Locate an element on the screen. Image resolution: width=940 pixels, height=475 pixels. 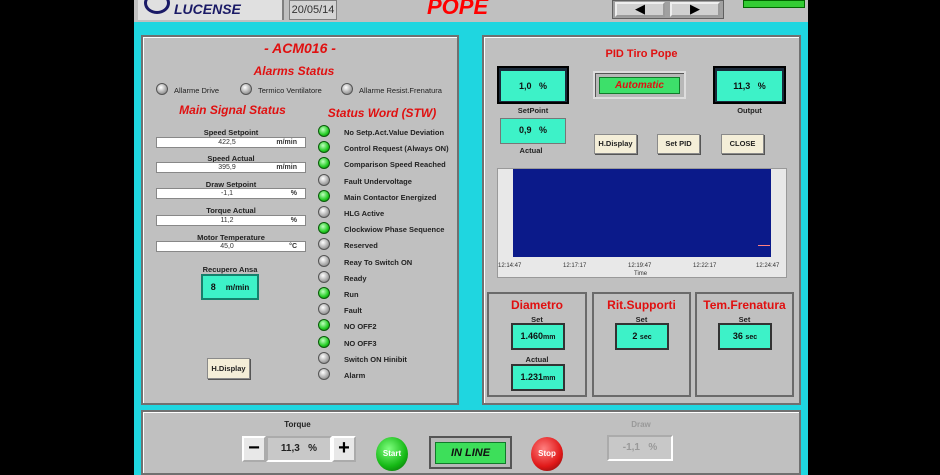
actual-label: Actual is located at coordinates (531, 150).